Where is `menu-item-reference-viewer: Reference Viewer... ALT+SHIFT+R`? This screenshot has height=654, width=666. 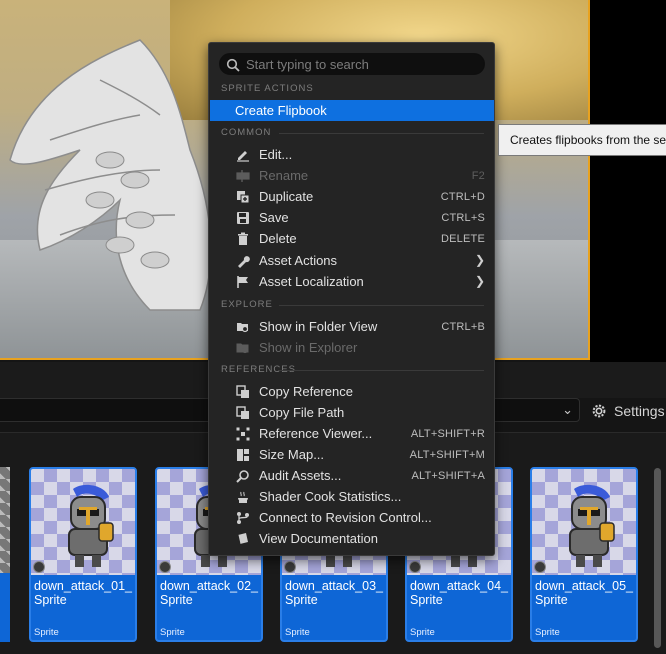
menu-item-reference-viewer: Reference Viewer... ALT+SHIFT+R is located at coordinates (352, 433).